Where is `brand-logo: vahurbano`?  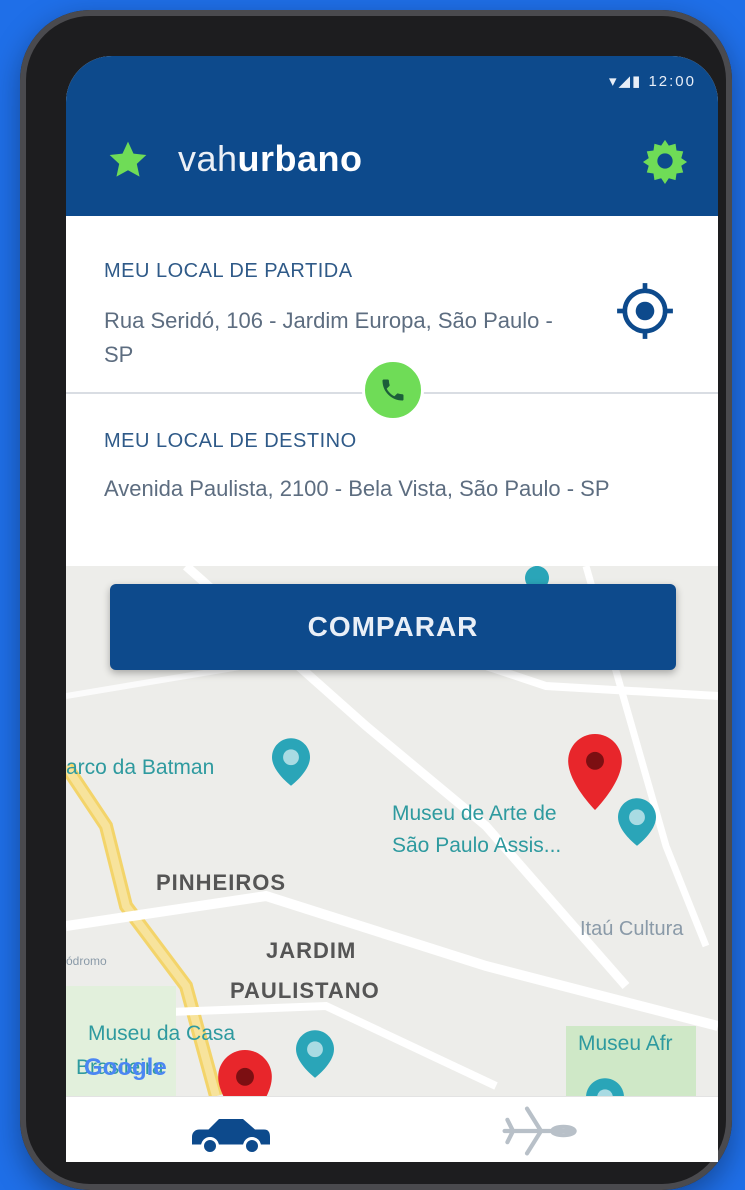
brand-logo: vahurbano is located at coordinates (270, 159).